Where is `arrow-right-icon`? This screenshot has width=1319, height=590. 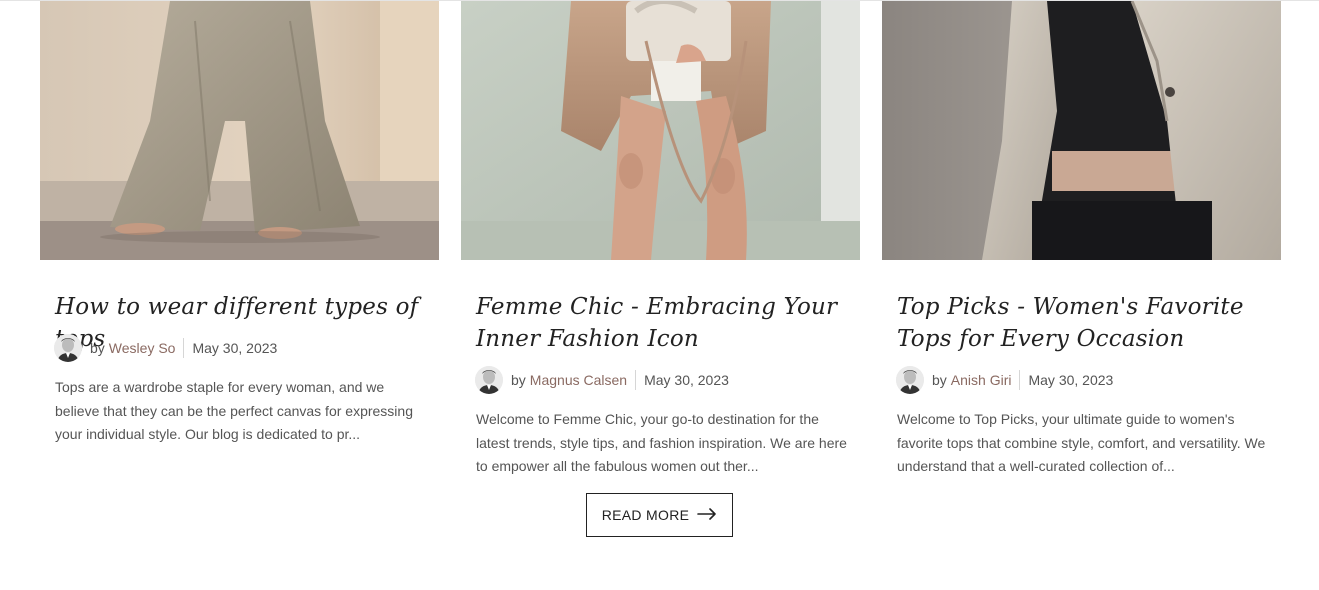
arrow-right-icon is located at coordinates (707, 515).